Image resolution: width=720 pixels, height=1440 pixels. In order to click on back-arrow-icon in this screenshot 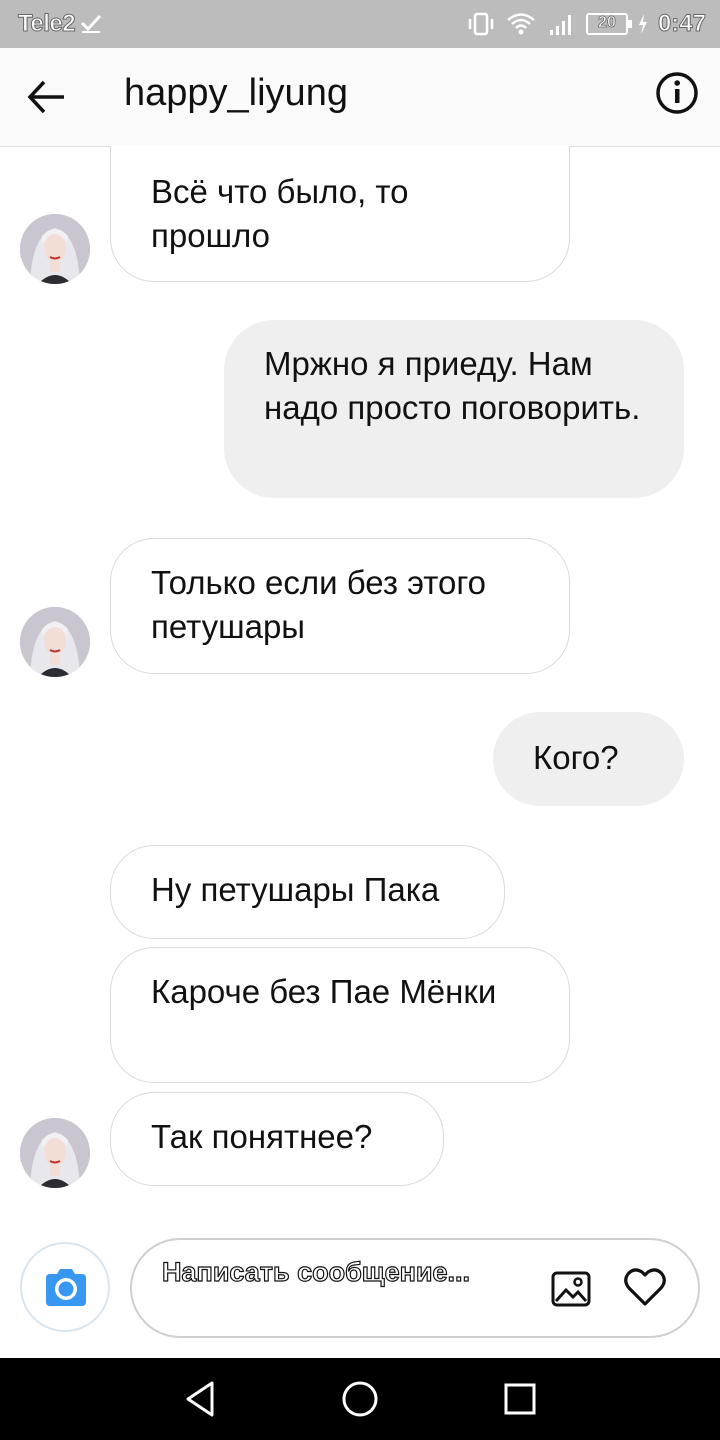, I will do `click(47, 97)`.